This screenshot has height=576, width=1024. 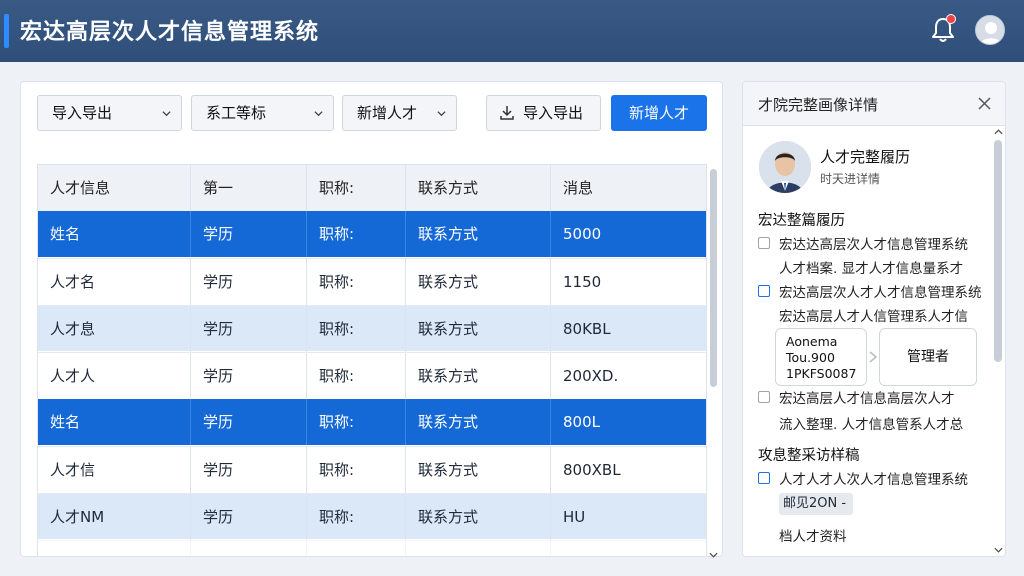 What do you see at coordinates (818, 105) in the screenshot?
I see `side-panel-title: 才院完整画像详情` at bounding box center [818, 105].